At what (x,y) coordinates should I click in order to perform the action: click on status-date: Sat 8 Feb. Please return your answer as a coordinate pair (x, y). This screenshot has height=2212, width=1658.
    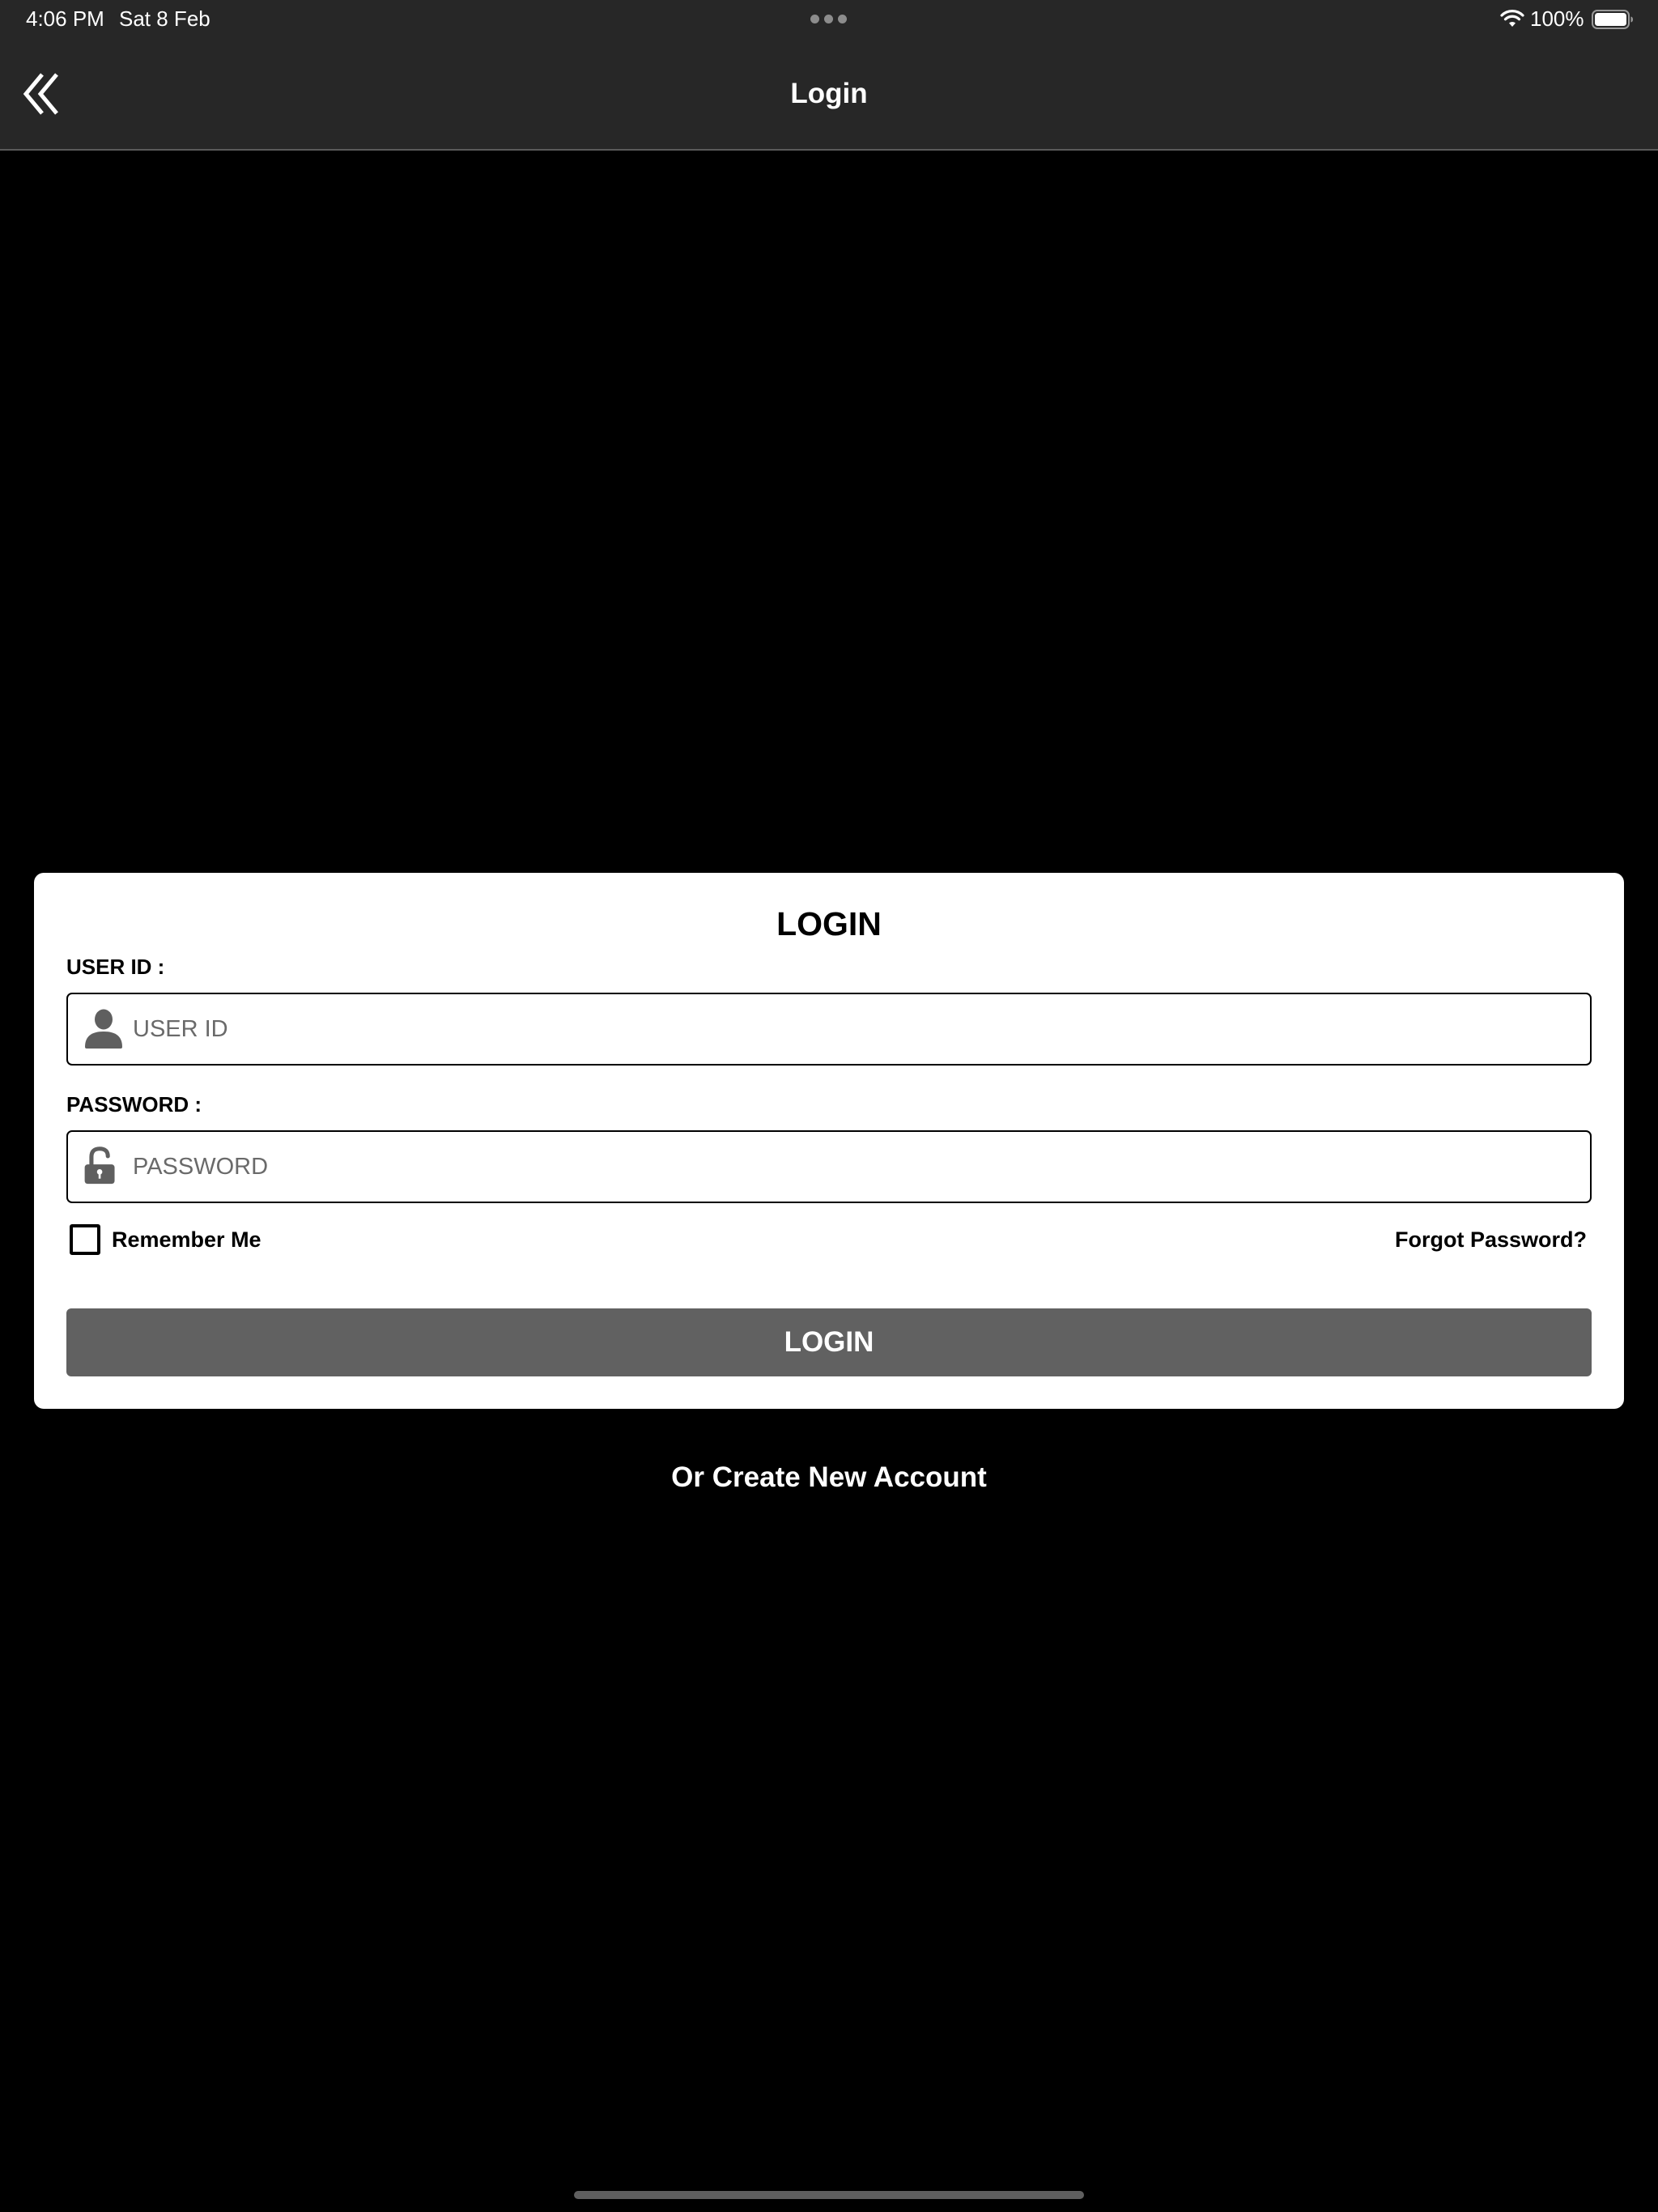
    Looking at the image, I should click on (164, 19).